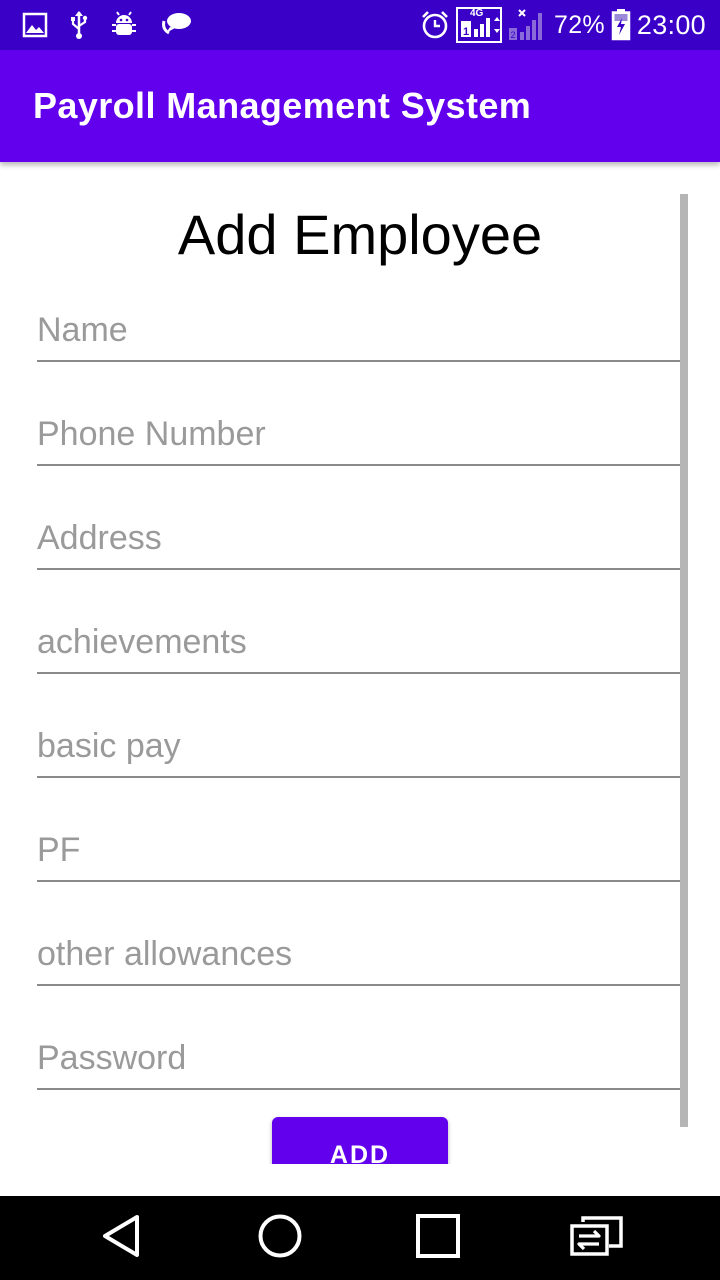 The width and height of the screenshot is (720, 1280). I want to click on svg-text: 1, so click(466, 32).